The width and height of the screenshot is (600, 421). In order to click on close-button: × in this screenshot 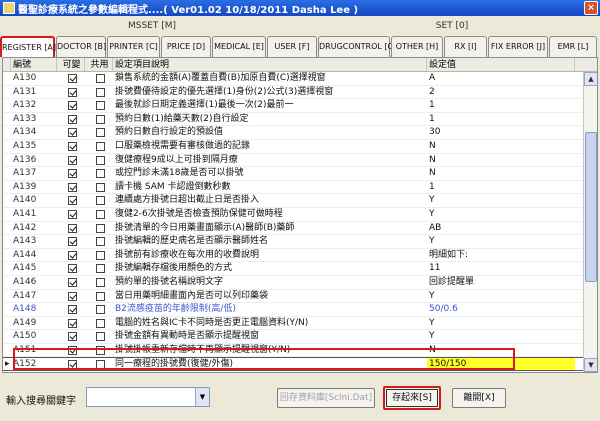, I will do `click(591, 8)`.